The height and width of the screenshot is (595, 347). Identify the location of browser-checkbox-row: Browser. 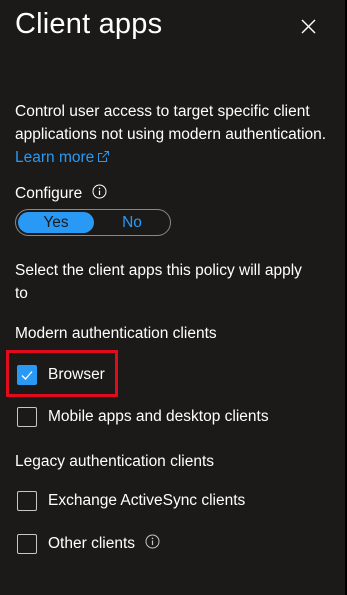
(61, 375).